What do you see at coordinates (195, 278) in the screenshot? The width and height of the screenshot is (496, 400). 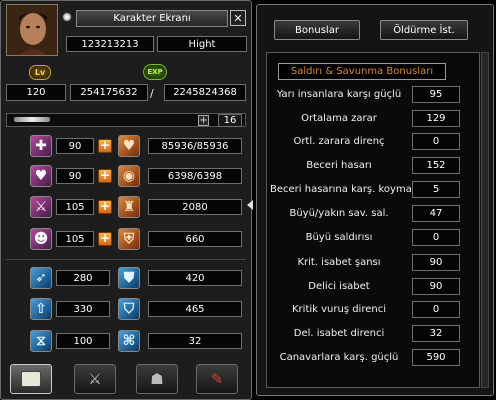 I see `secondary-value: 420` at bounding box center [195, 278].